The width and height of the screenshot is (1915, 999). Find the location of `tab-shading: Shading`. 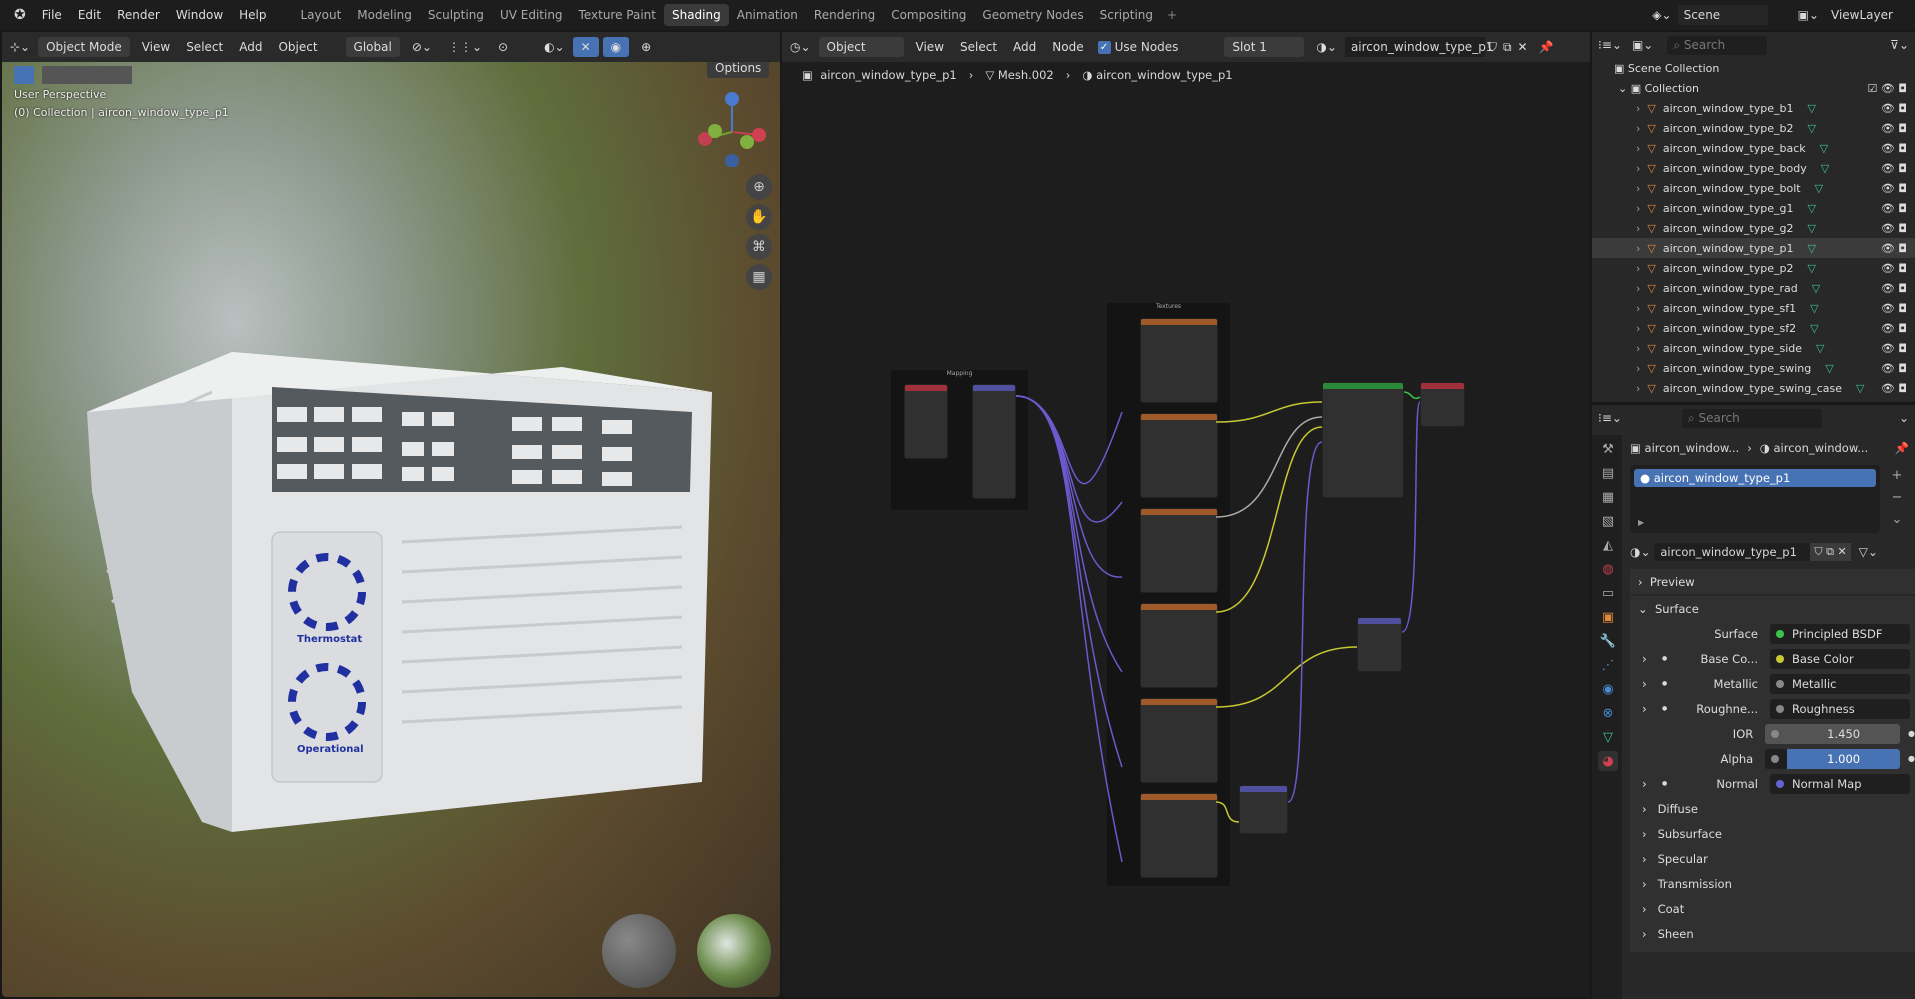

tab-shading: Shading is located at coordinates (696, 15).